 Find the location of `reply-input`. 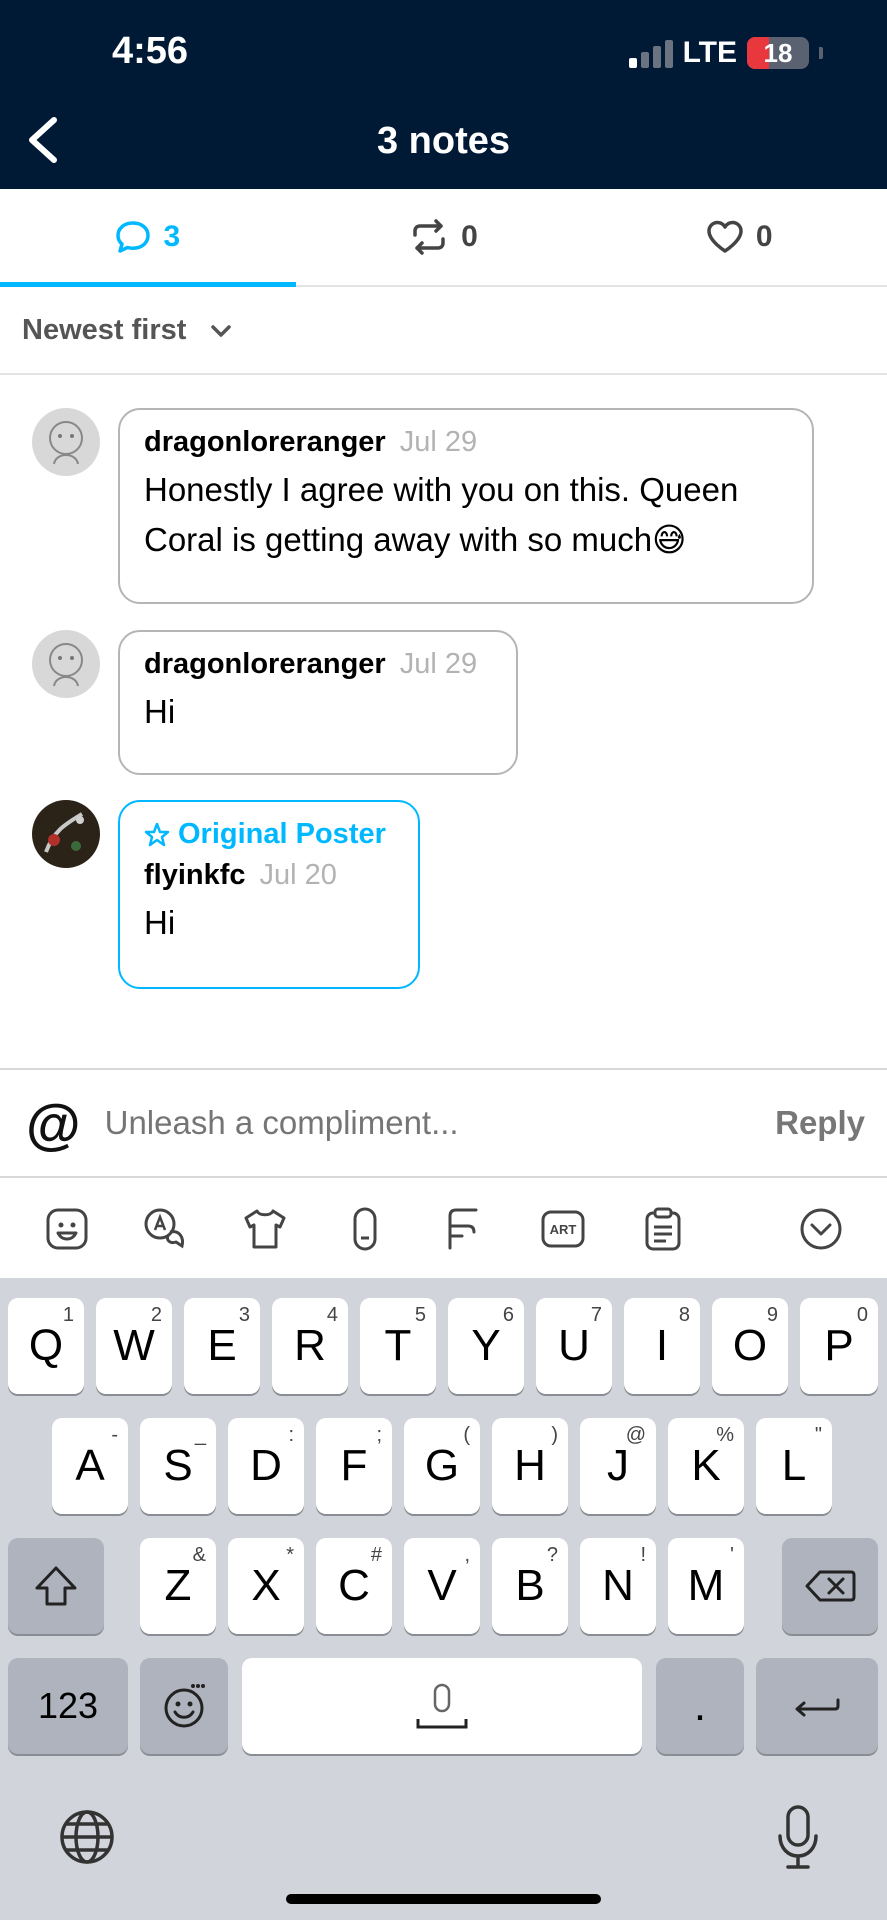

reply-input is located at coordinates (440, 1123).